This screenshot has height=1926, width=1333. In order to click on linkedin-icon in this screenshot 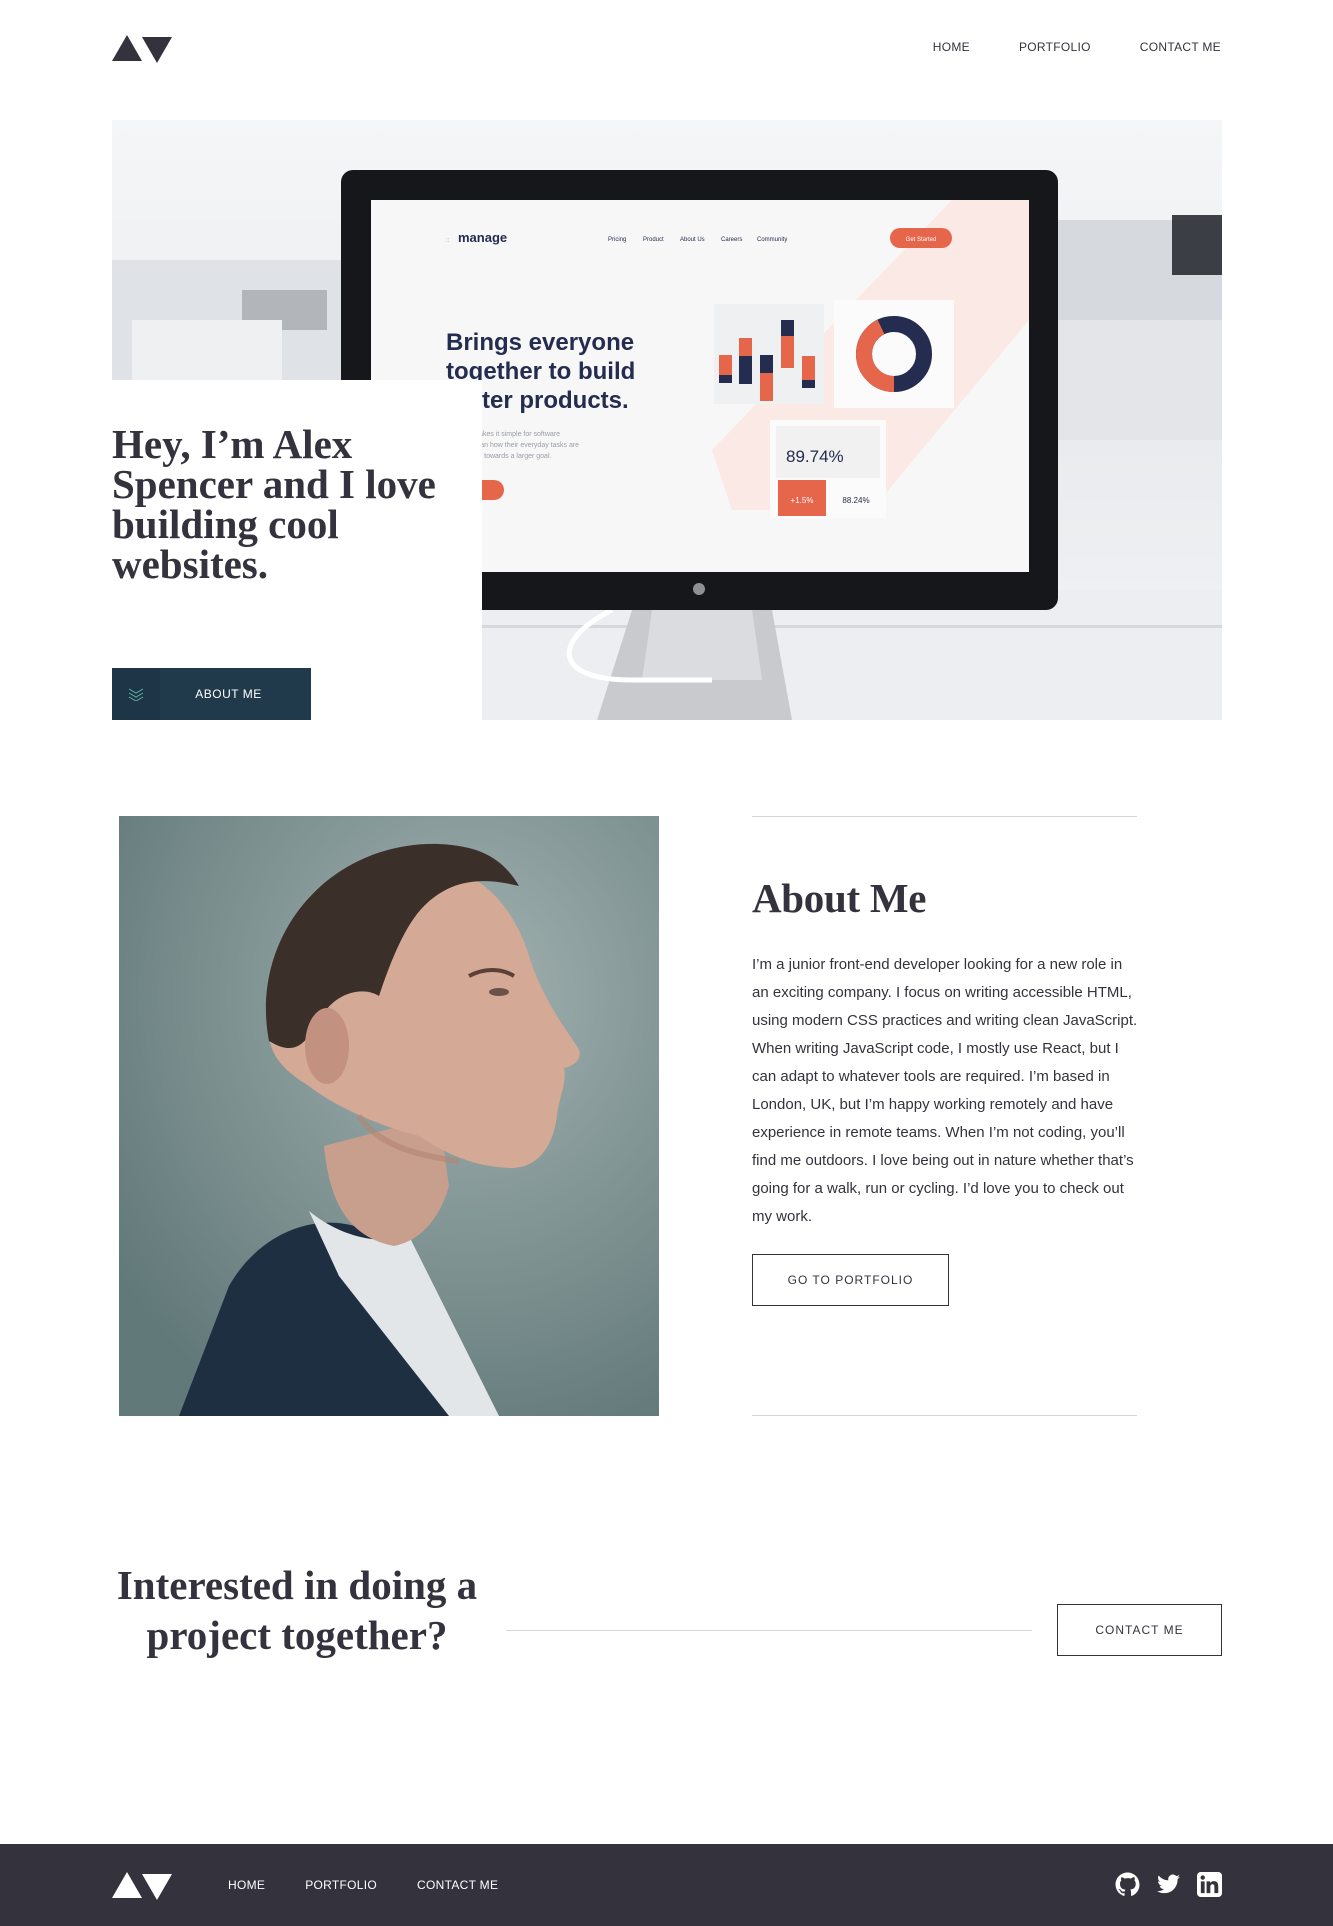, I will do `click(1209, 1884)`.